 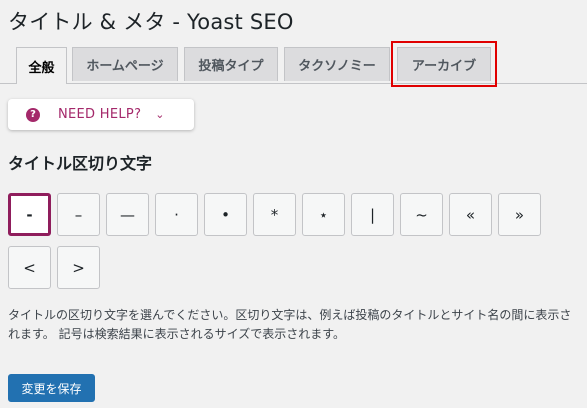 I want to click on tab-homepage: ホームページ, so click(x=125, y=64).